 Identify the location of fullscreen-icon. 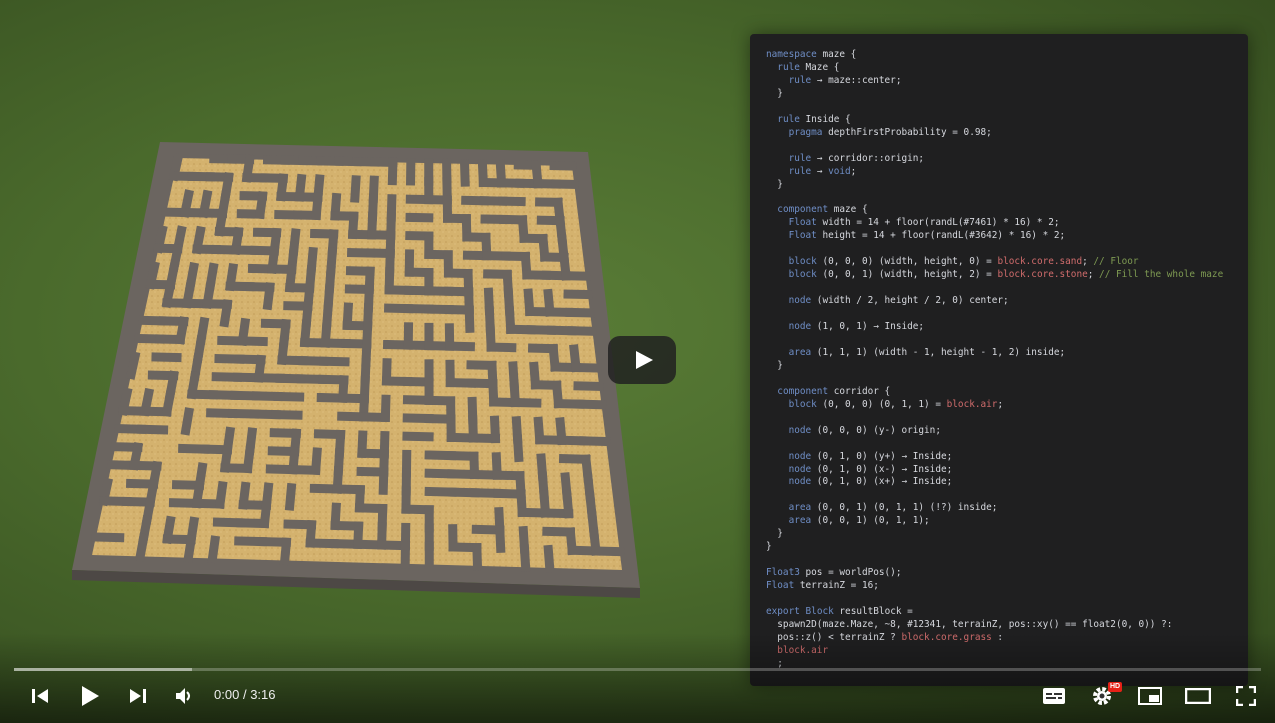
(1246, 696).